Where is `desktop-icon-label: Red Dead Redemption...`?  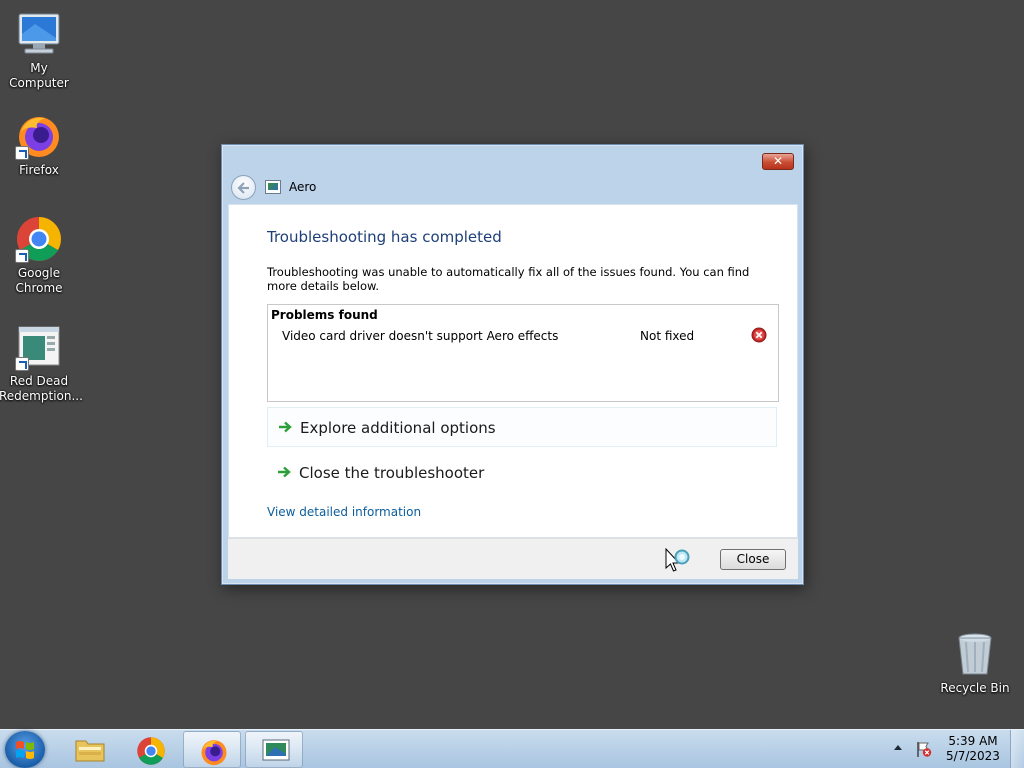
desktop-icon-label: Red Dead Redemption... is located at coordinates (41, 388).